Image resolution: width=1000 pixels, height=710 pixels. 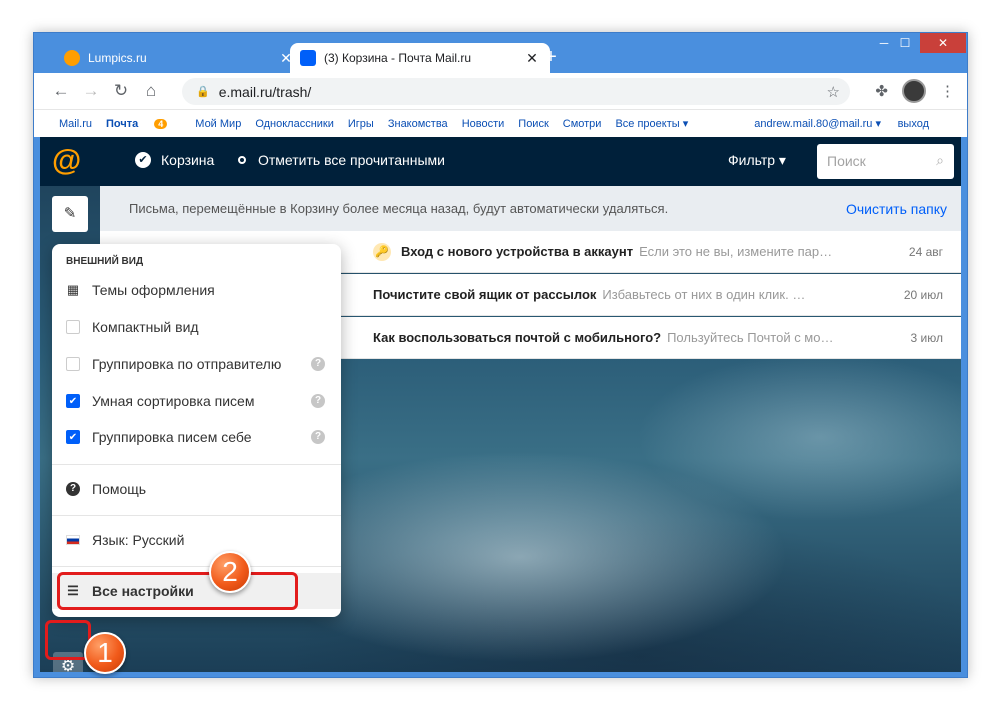 What do you see at coordinates (161, 123) in the screenshot?
I see `mail-count-badge: 4` at bounding box center [161, 123].